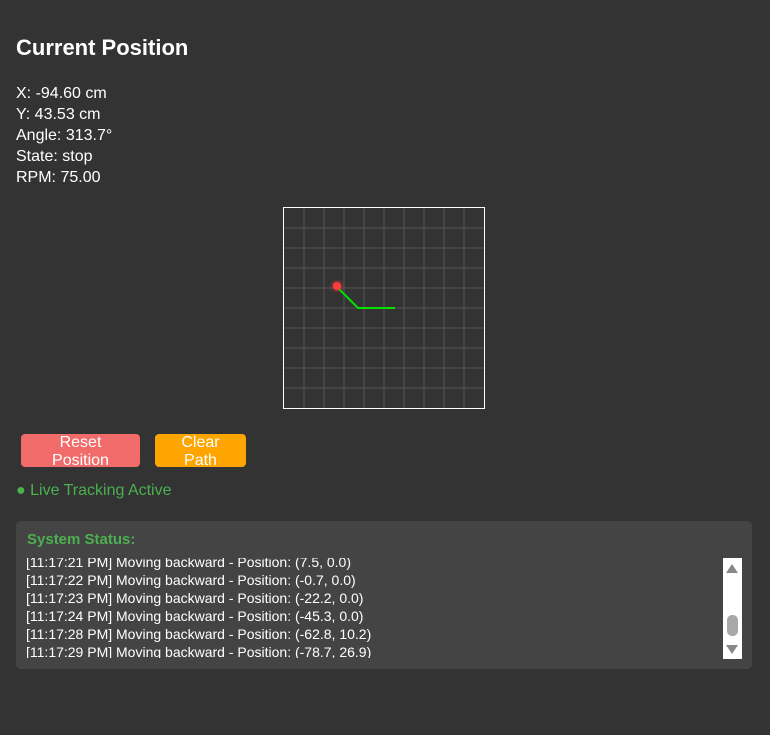 The width and height of the screenshot is (770, 735). I want to click on robot-path, so click(365, 297).